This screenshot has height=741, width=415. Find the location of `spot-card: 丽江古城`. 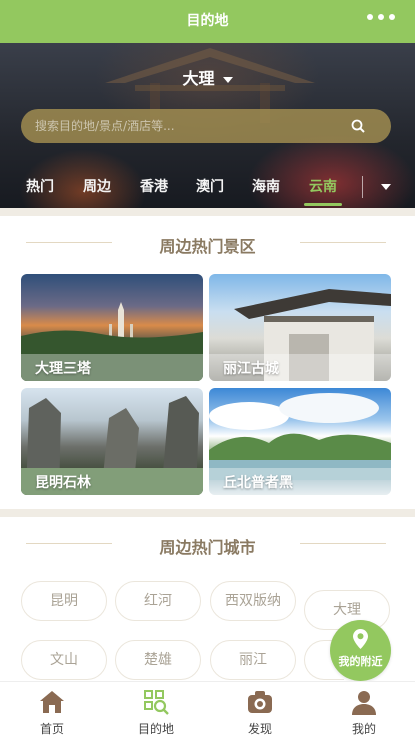

spot-card: 丽江古城 is located at coordinates (300, 327).